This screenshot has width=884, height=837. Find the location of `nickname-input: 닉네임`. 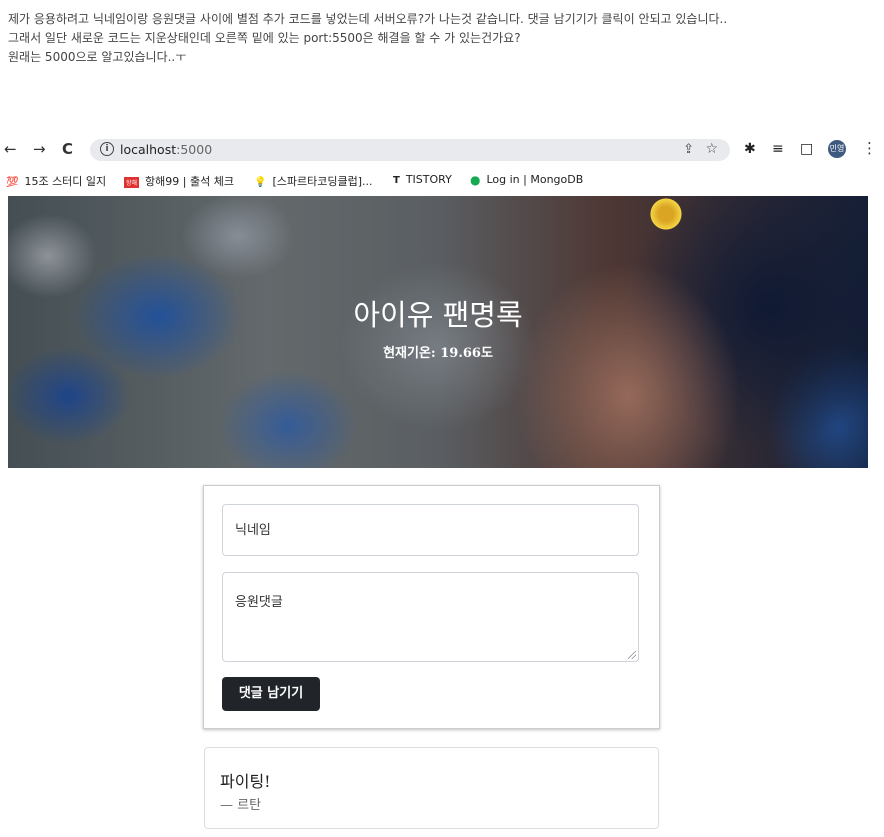

nickname-input: 닉네임 is located at coordinates (430, 530).